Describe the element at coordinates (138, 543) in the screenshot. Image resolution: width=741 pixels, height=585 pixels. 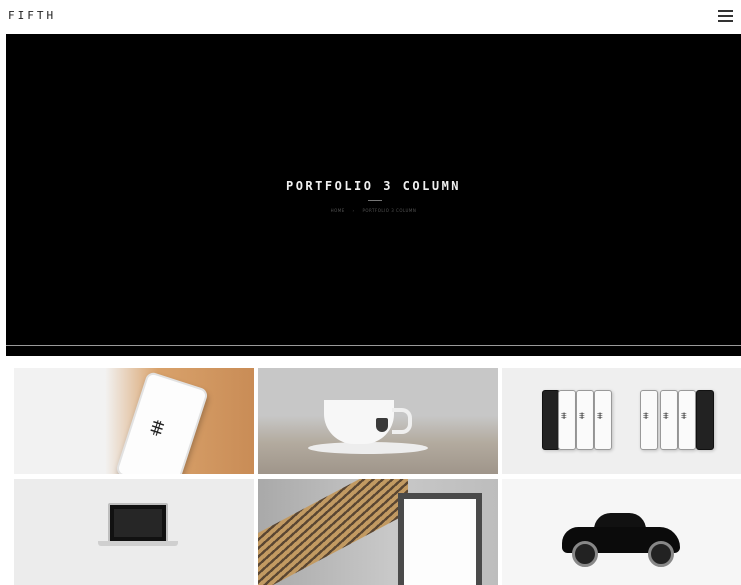
I see `laptop-base-image` at that location.